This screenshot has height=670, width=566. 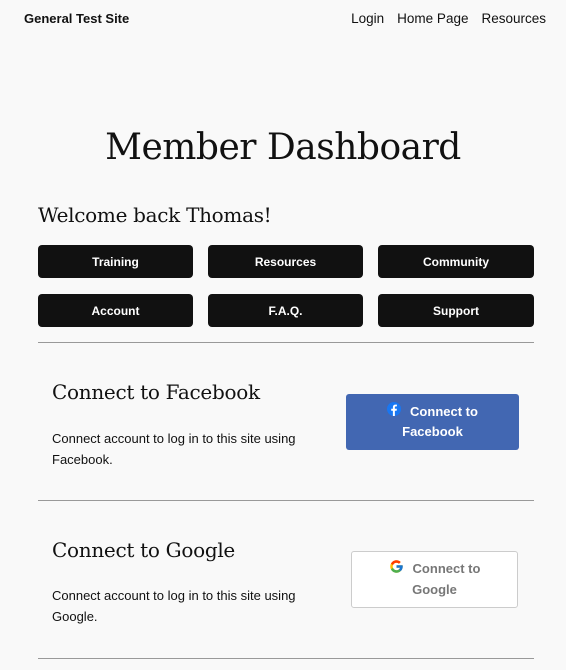 I want to click on facebook-button-label-line1: Connect to, so click(x=444, y=411).